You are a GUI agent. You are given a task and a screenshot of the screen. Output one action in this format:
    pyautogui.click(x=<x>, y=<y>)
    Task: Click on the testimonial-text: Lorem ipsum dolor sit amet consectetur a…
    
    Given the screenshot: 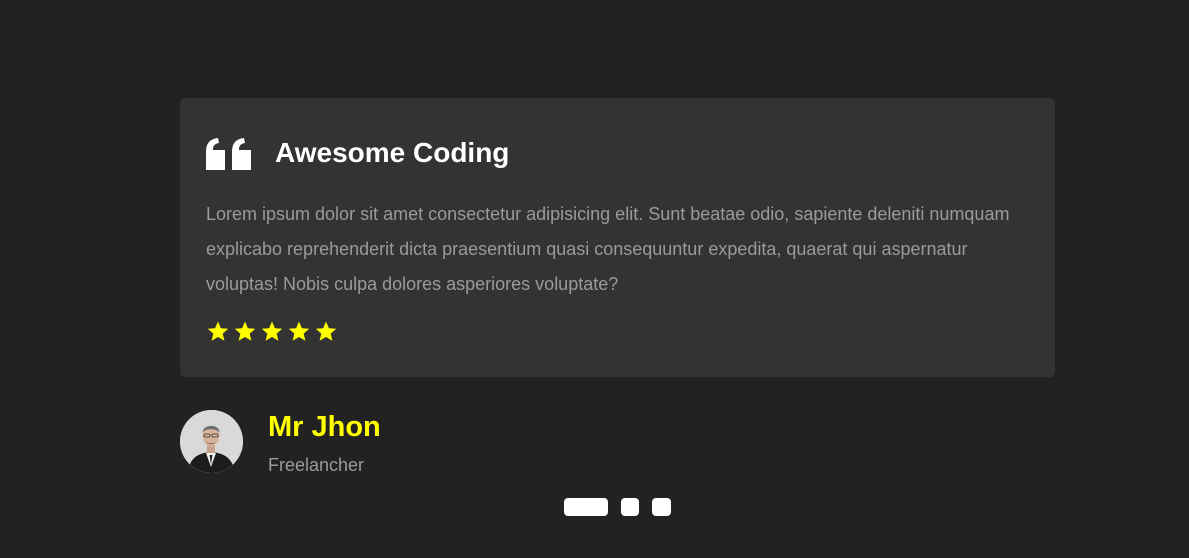 What is the action you would take?
    pyautogui.click(x=608, y=249)
    